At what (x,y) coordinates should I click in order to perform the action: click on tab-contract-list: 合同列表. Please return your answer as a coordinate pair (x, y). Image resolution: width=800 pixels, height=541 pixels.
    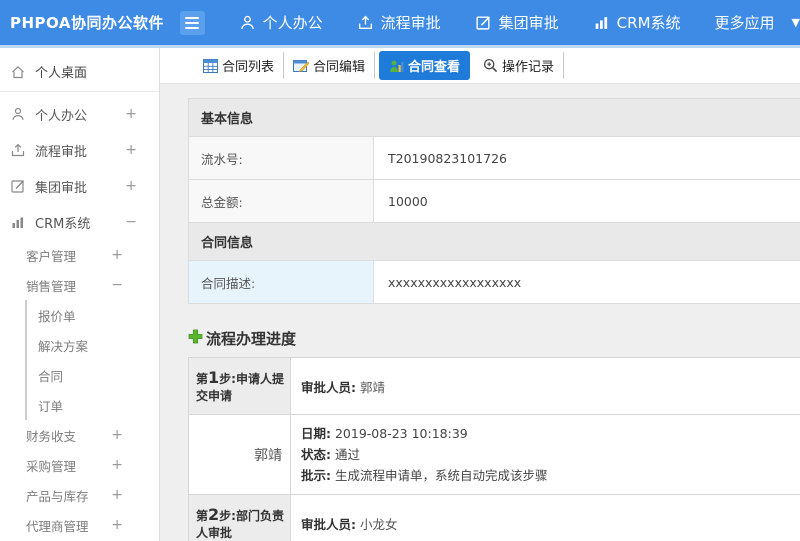
    Looking at the image, I should click on (239, 65).